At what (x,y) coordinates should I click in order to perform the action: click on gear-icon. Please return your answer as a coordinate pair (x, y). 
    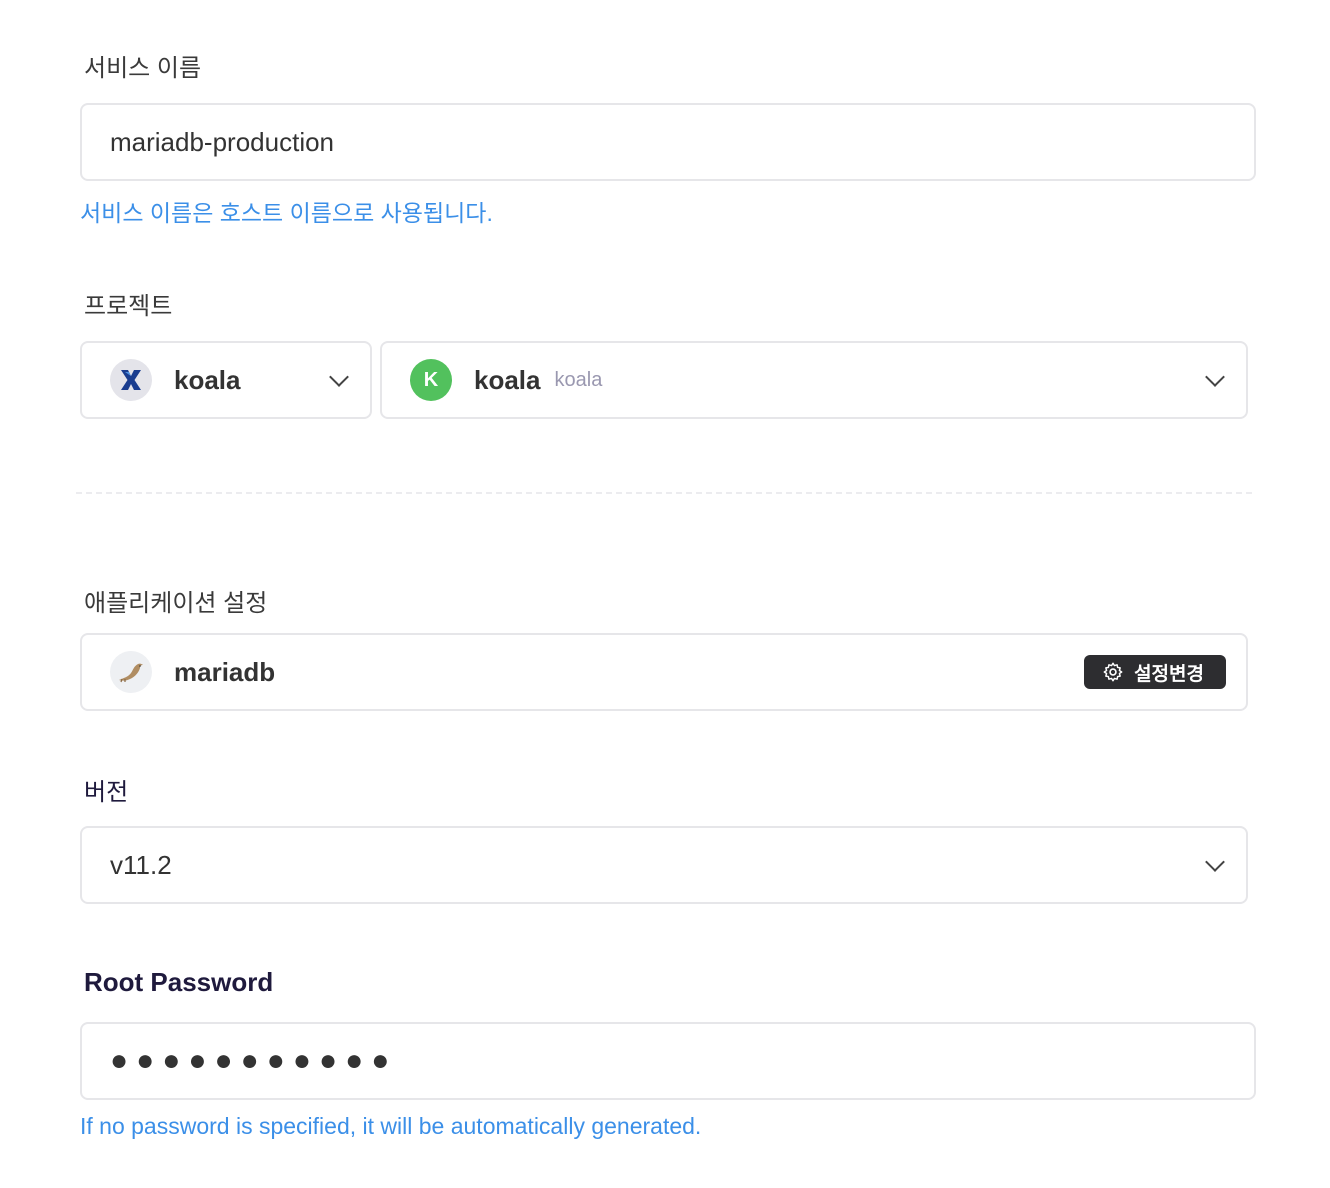
    Looking at the image, I should click on (1113, 672).